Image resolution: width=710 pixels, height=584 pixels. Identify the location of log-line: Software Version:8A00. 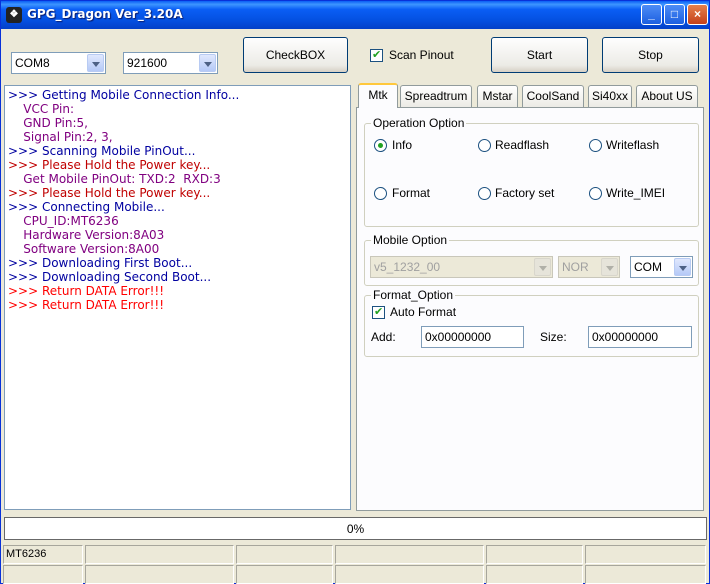
(84, 249).